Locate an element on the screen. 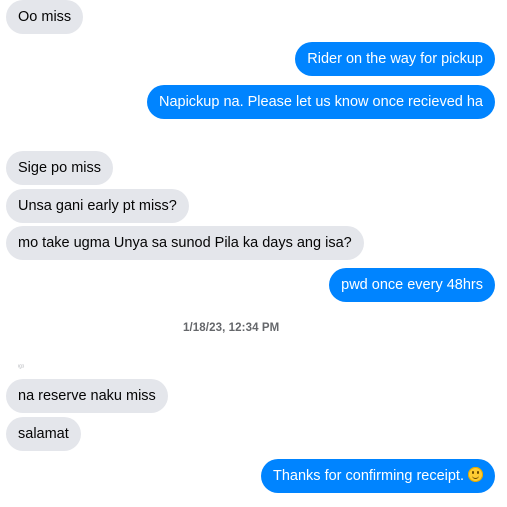 This screenshot has width=507, height=507. message-timestamp: 1/18/23, 12:34 PM is located at coordinates (231, 328).